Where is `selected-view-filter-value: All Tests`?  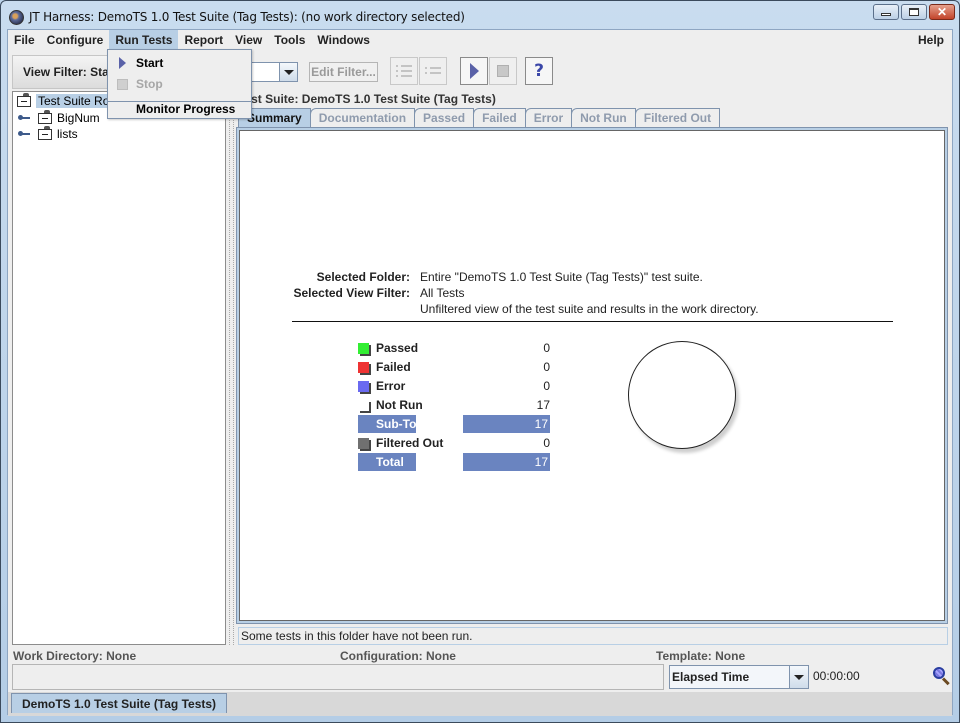 selected-view-filter-value: All Tests is located at coordinates (442, 293).